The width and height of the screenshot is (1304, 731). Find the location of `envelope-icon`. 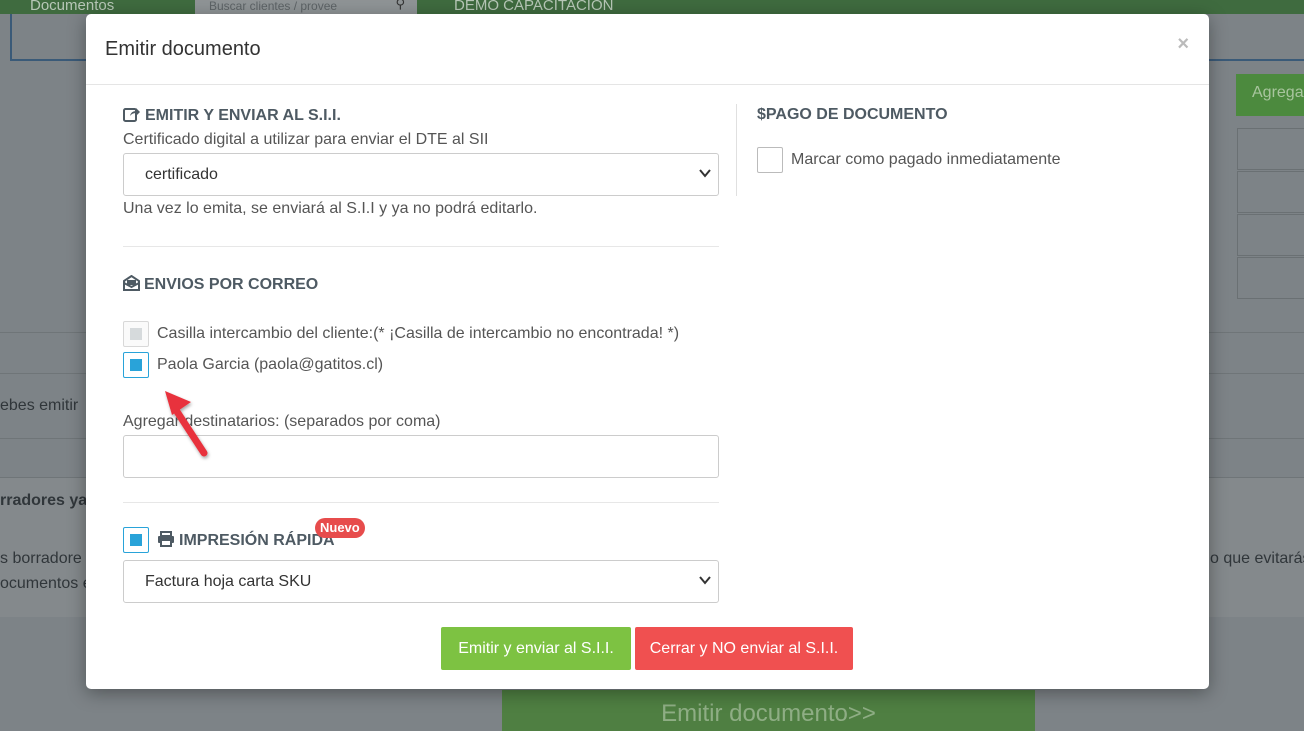

envelope-icon is located at coordinates (131, 285).